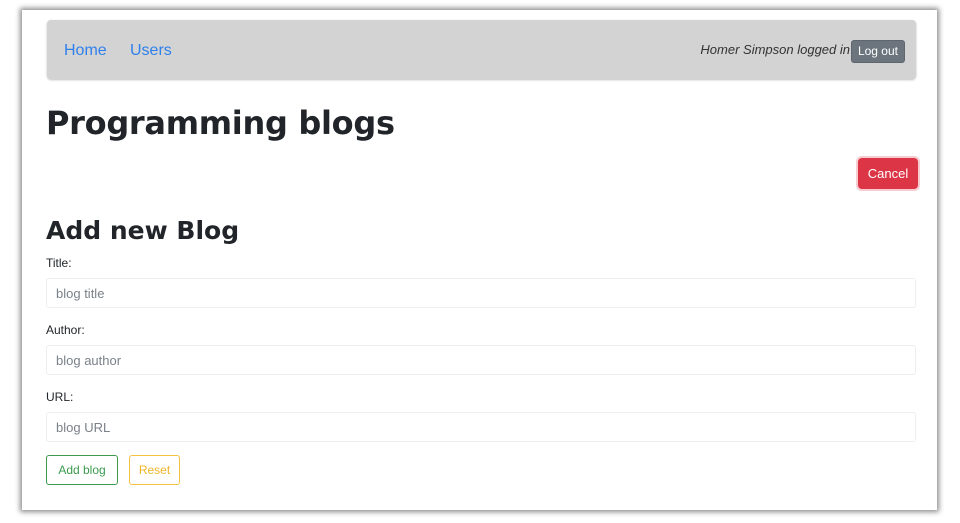  I want to click on add-blog-heading: Add new Blog, so click(143, 230).